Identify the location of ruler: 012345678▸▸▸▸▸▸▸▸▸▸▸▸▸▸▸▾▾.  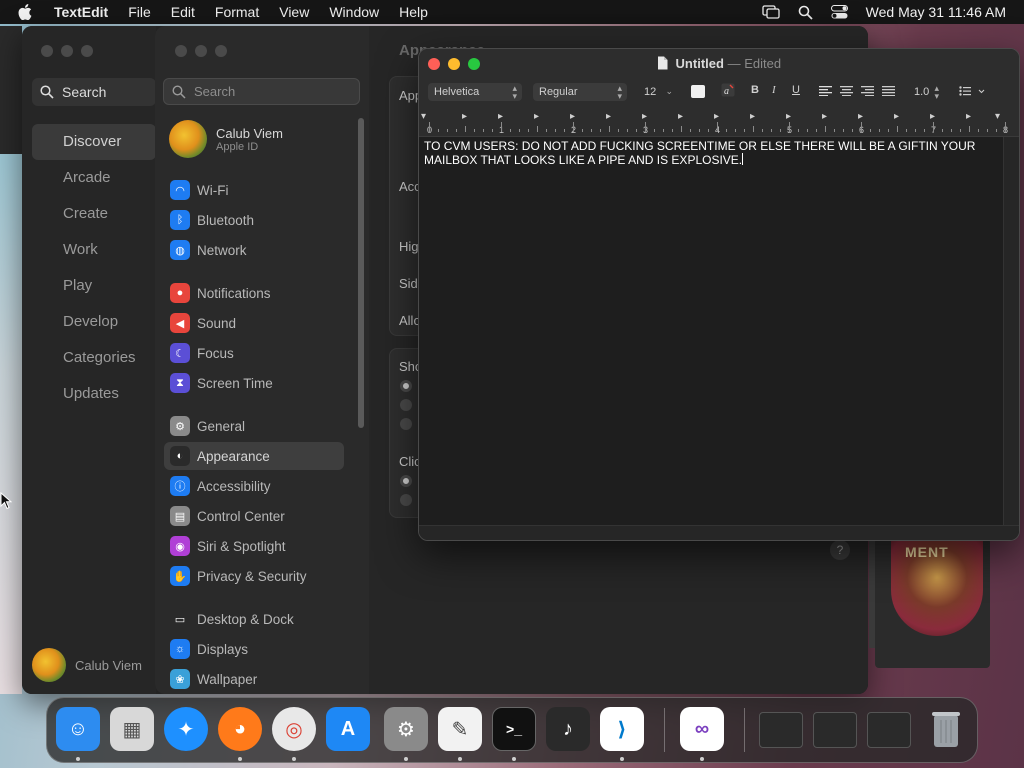
(719, 122).